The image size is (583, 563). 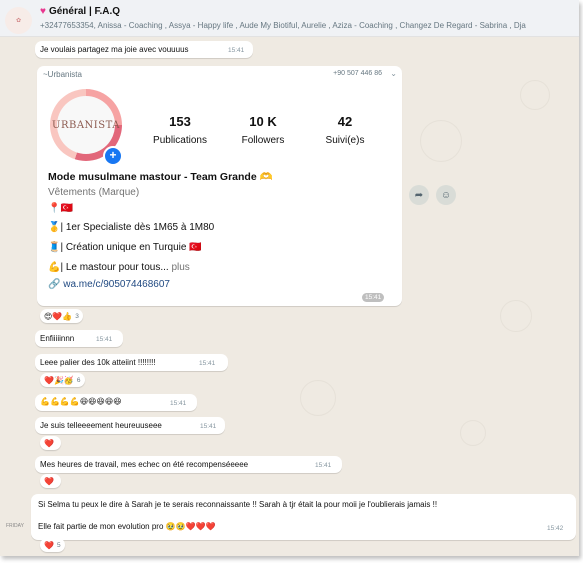 I want to click on sender-avatar: FRIDAY, so click(x=15, y=526).